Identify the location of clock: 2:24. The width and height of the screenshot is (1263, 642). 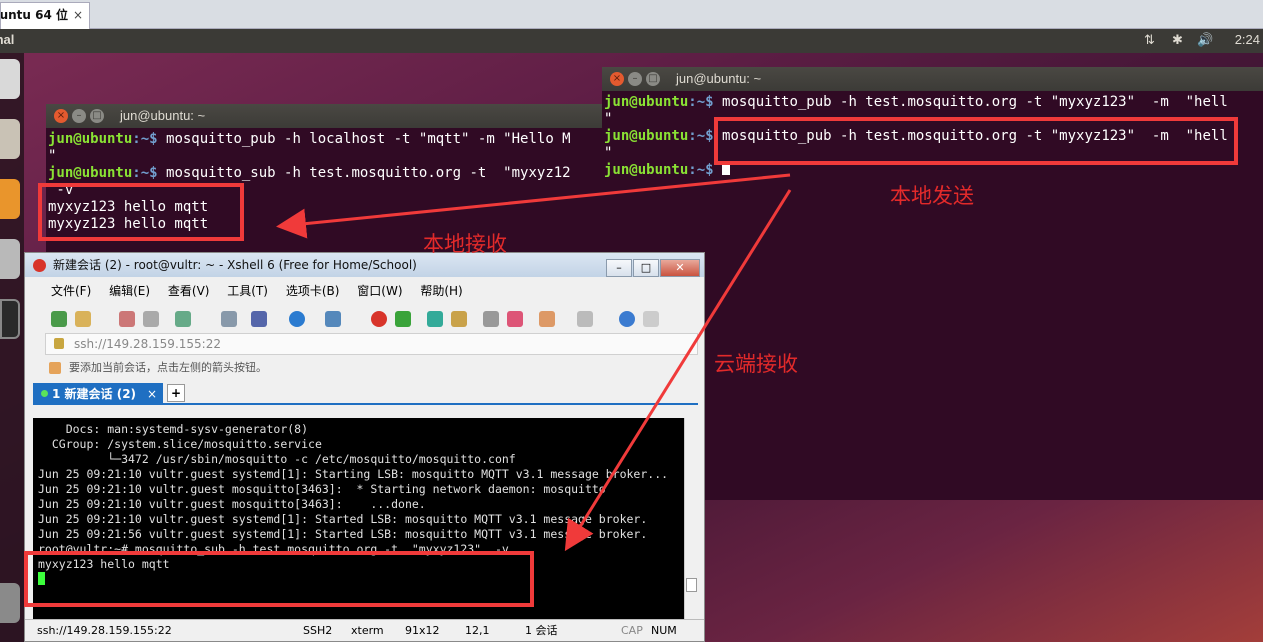
(1247, 39).